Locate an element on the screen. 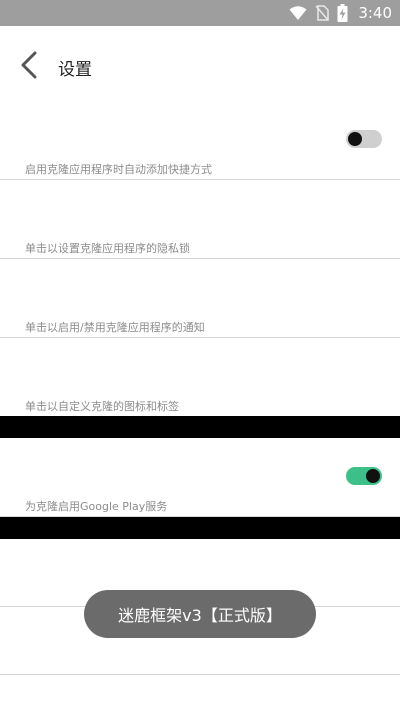 The image size is (400, 710). wifi-icon is located at coordinates (298, 13).